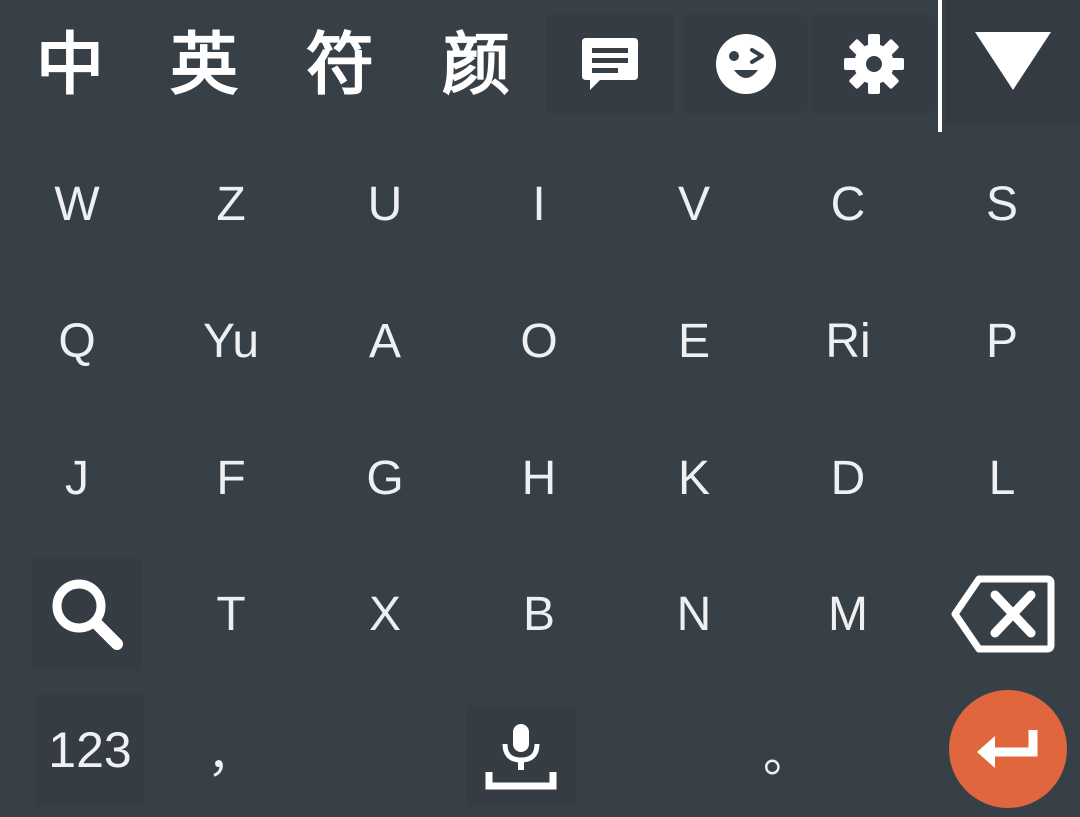 The height and width of the screenshot is (817, 1080). I want to click on key: F, so click(231, 478).